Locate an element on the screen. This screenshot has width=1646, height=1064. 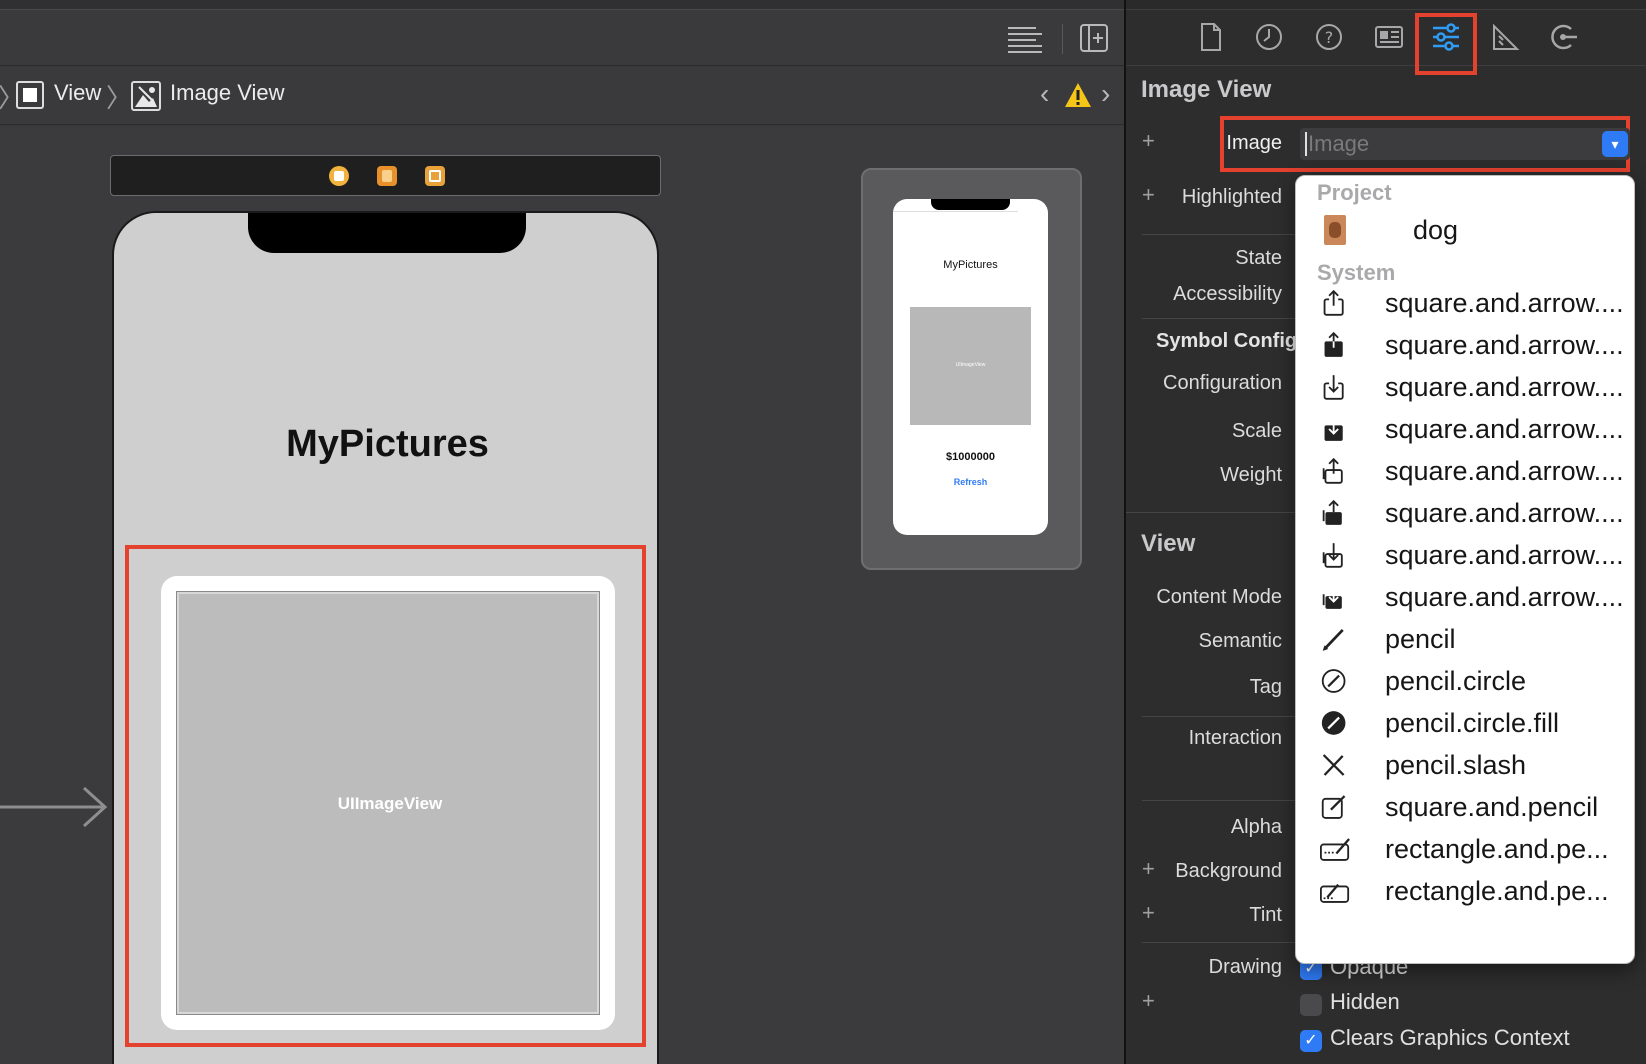
add-editor-icon is located at coordinates (1094, 38).